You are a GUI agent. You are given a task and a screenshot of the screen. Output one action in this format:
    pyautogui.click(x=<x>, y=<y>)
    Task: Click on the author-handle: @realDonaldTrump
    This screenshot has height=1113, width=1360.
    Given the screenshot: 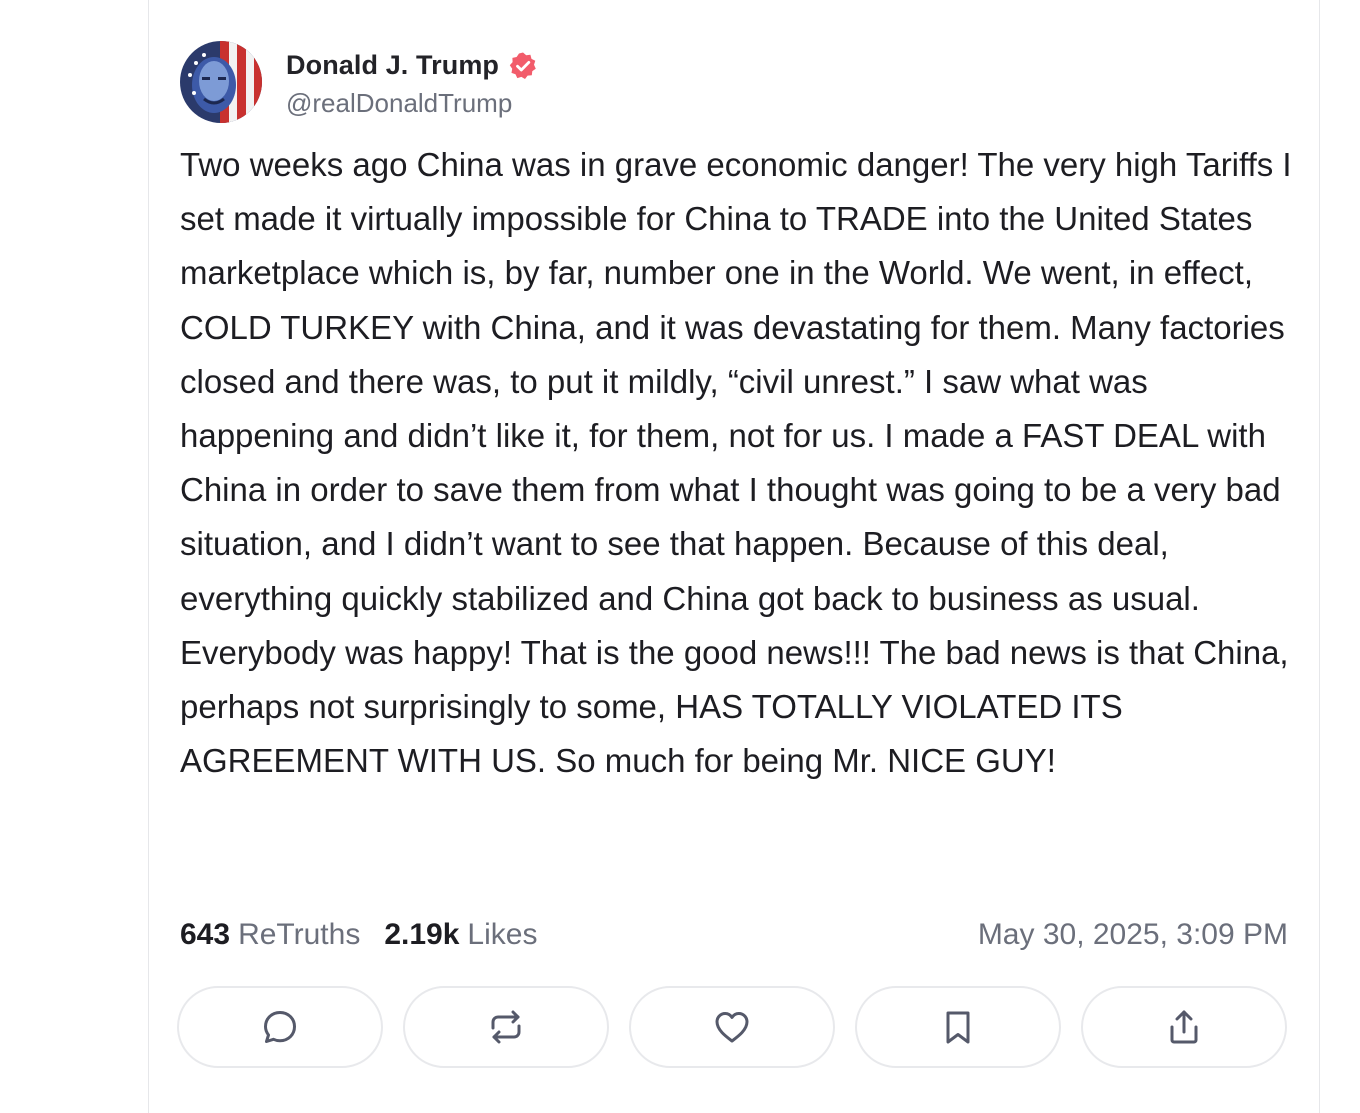 What is the action you would take?
    pyautogui.click(x=412, y=103)
    